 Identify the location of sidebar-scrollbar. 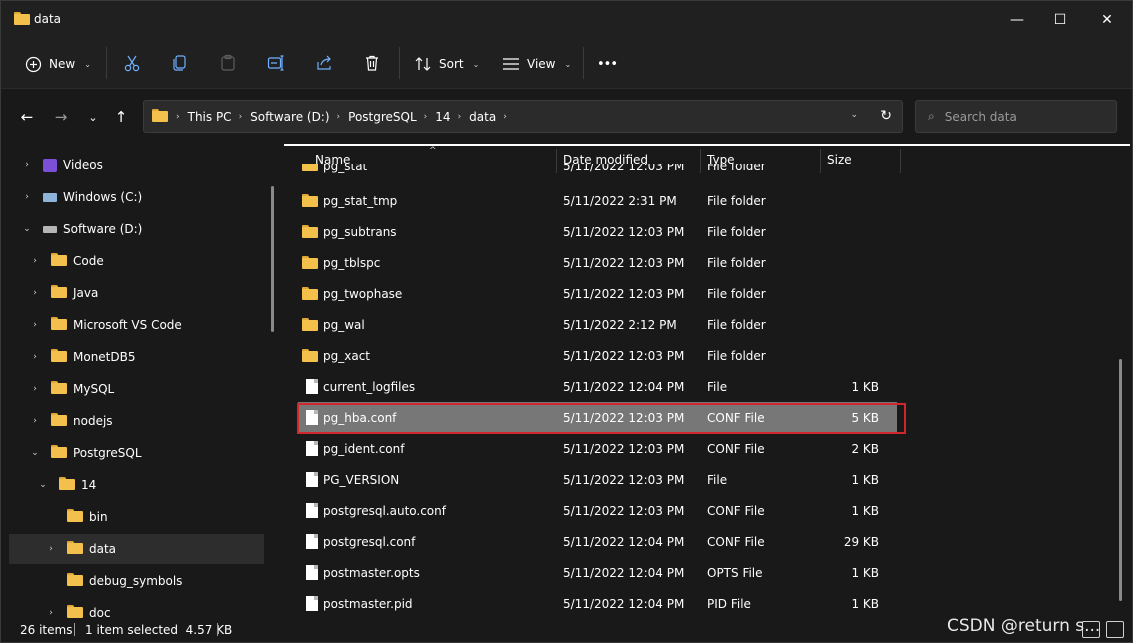
(272, 259).